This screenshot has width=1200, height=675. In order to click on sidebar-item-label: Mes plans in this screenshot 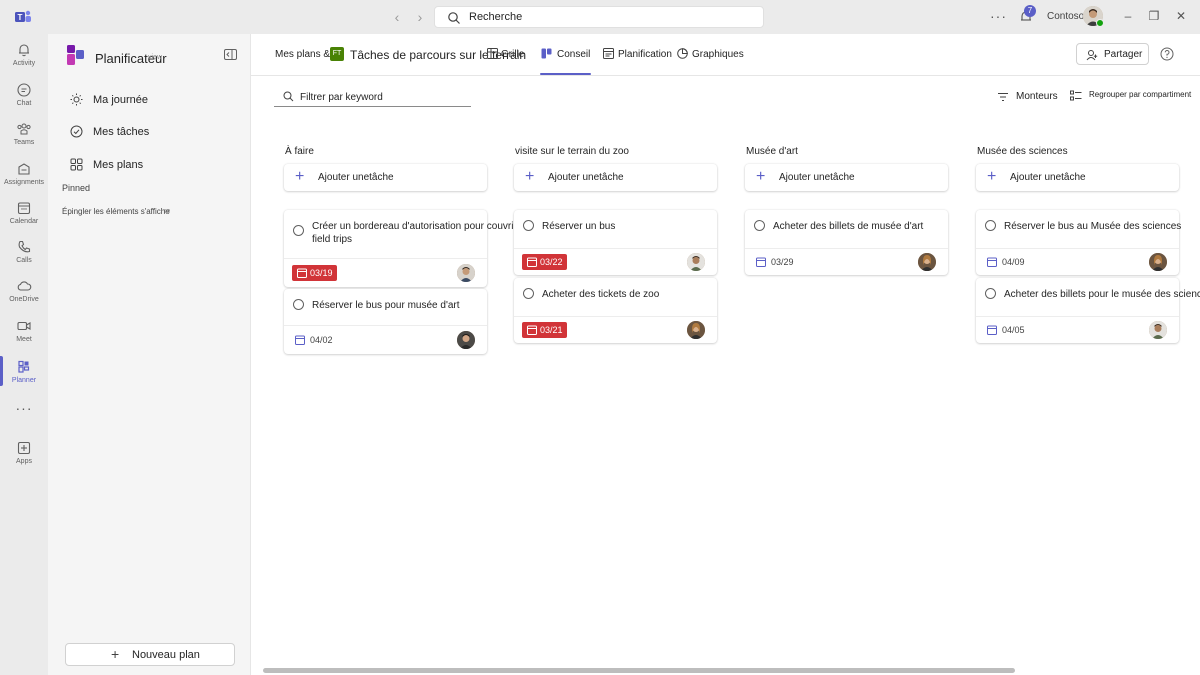, I will do `click(118, 165)`.